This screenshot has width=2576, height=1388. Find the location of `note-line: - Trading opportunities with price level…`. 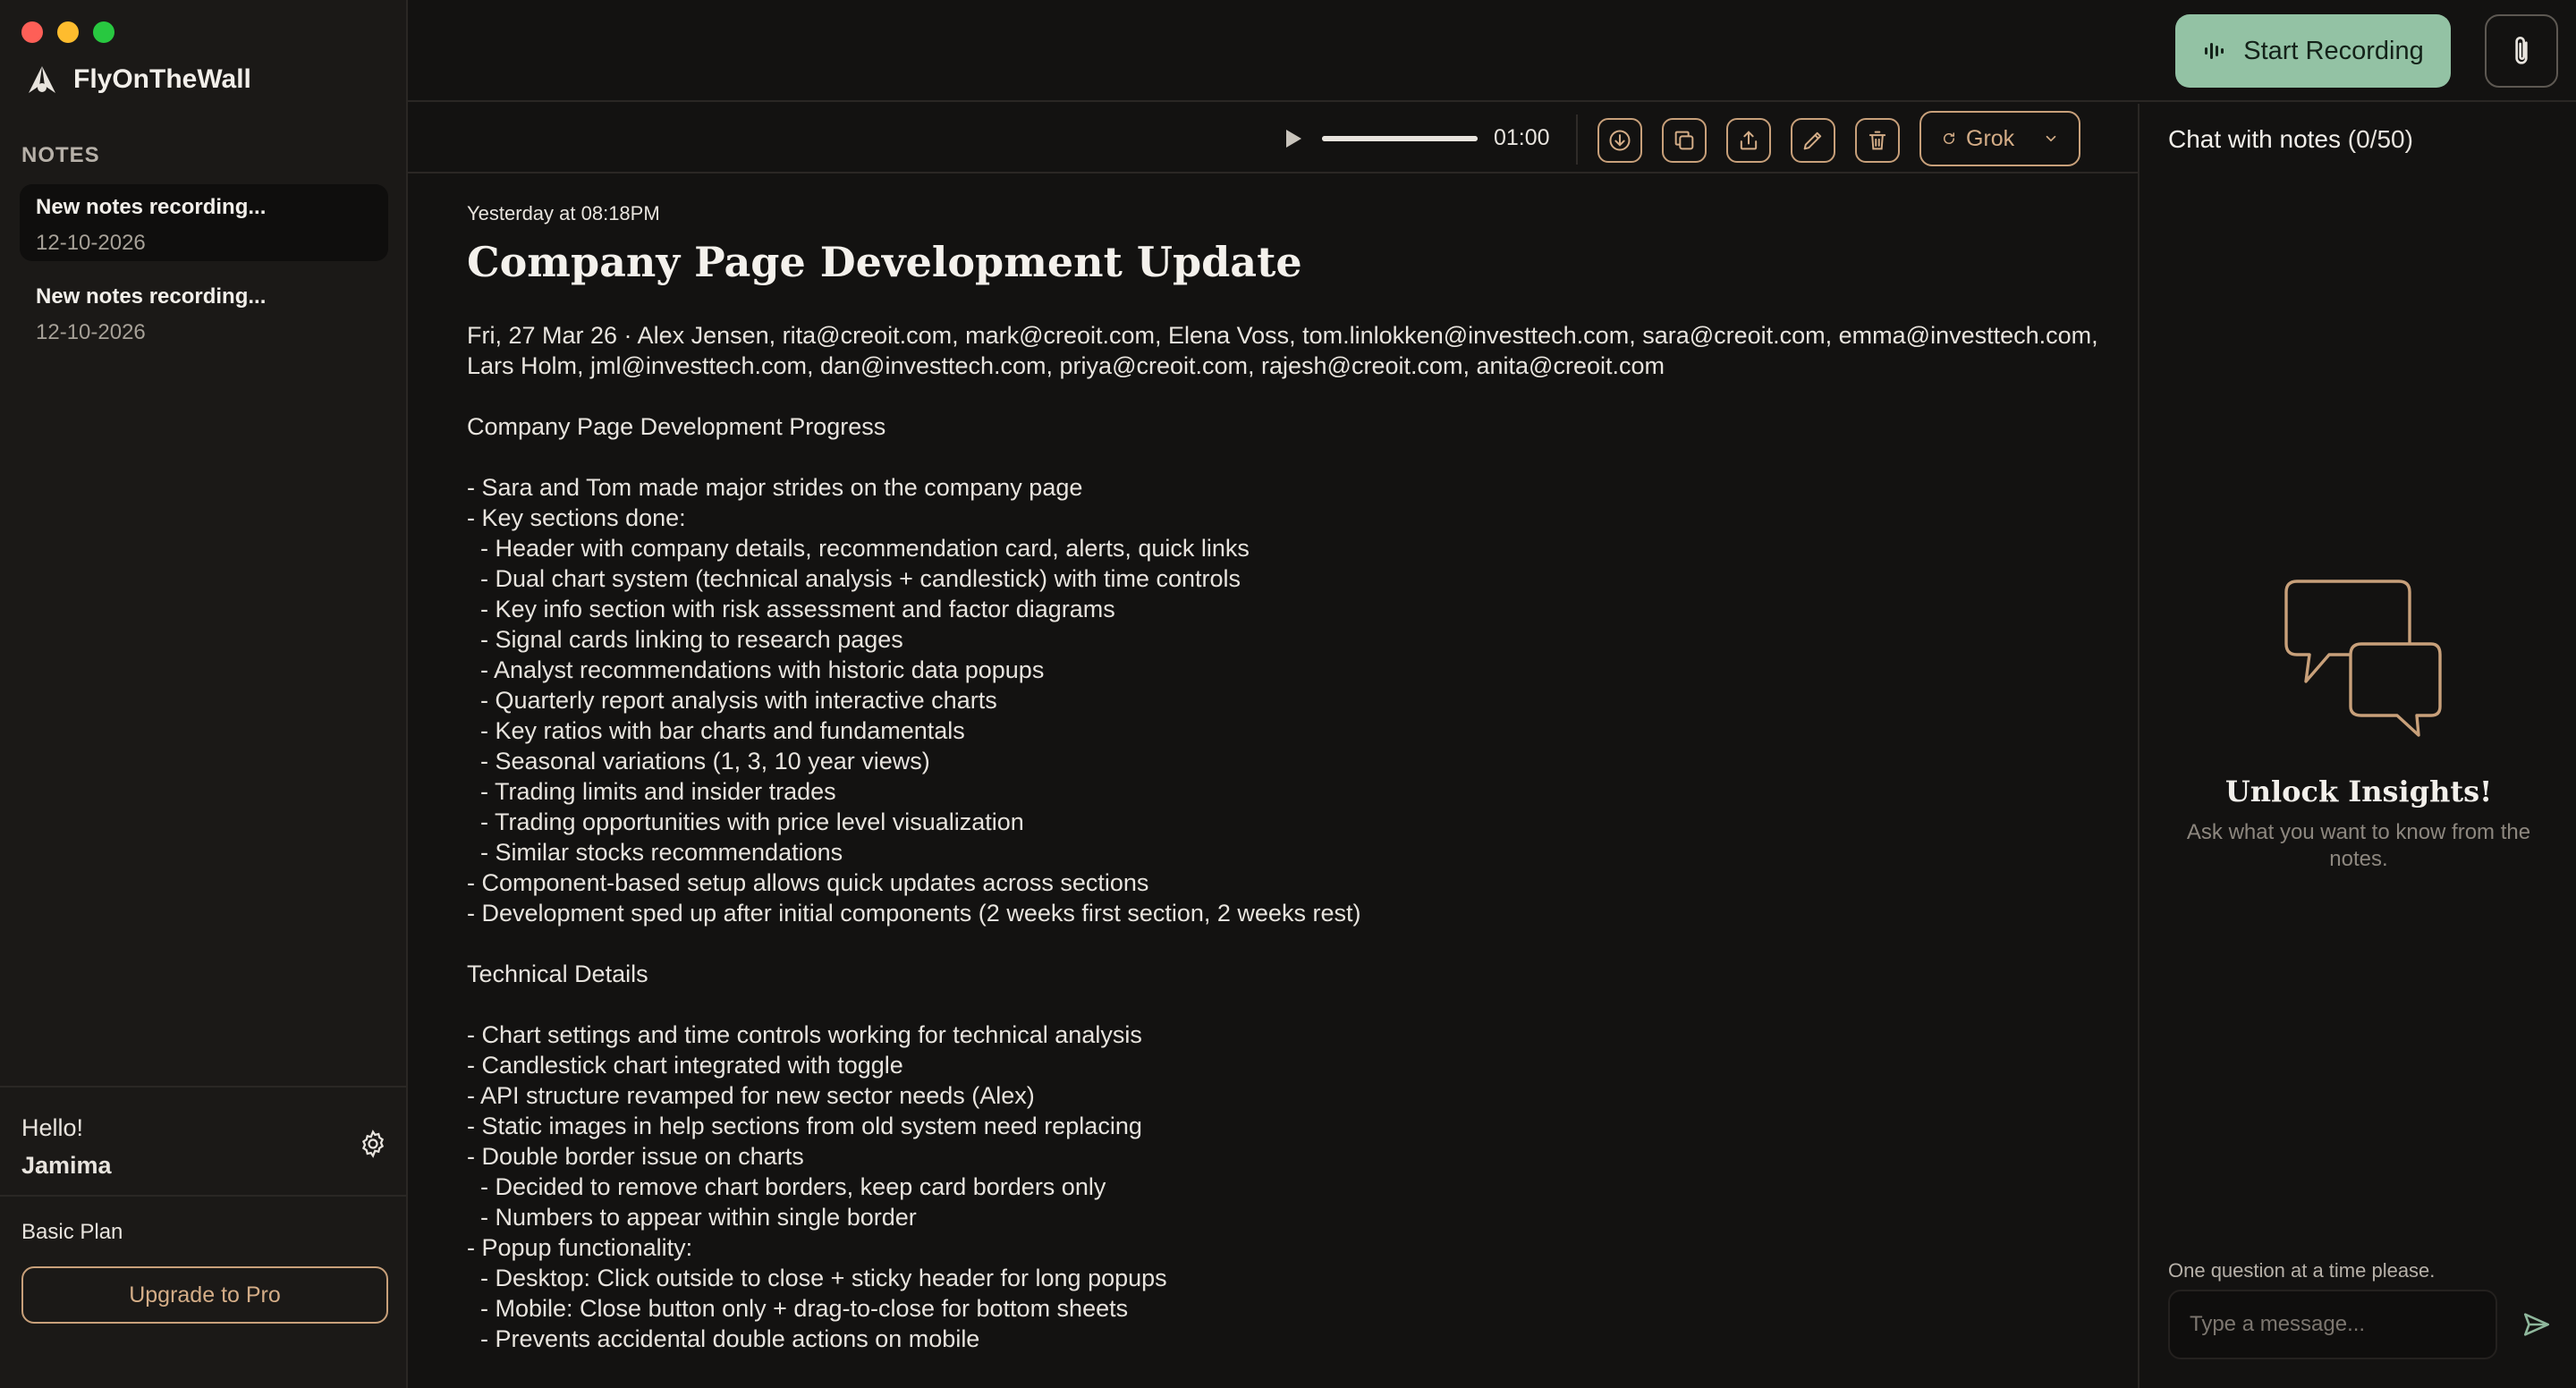

note-line: - Trading opportunities with price level… is located at coordinates (745, 822).